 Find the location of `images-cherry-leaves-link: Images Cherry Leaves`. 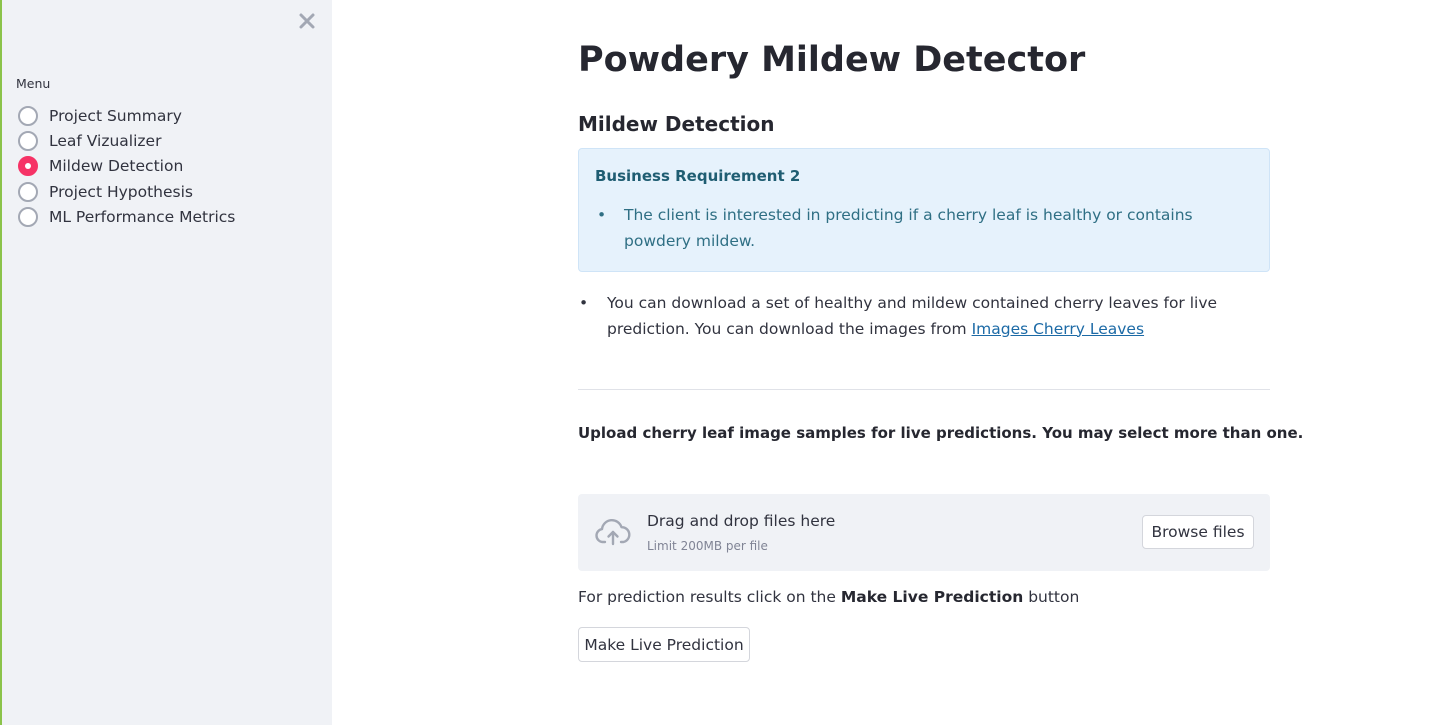

images-cherry-leaves-link: Images Cherry Leaves is located at coordinates (1058, 329).